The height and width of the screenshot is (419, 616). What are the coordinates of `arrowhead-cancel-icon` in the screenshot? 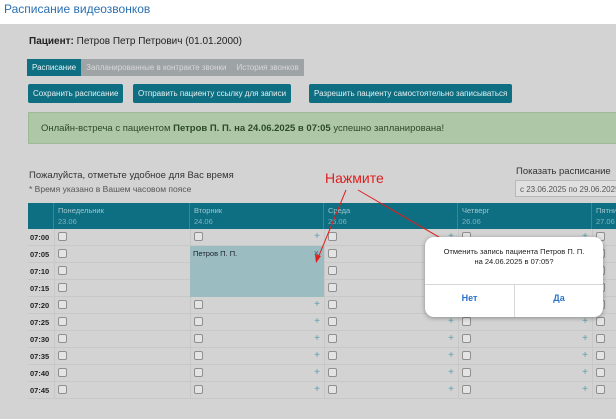 It's located at (318, 258).